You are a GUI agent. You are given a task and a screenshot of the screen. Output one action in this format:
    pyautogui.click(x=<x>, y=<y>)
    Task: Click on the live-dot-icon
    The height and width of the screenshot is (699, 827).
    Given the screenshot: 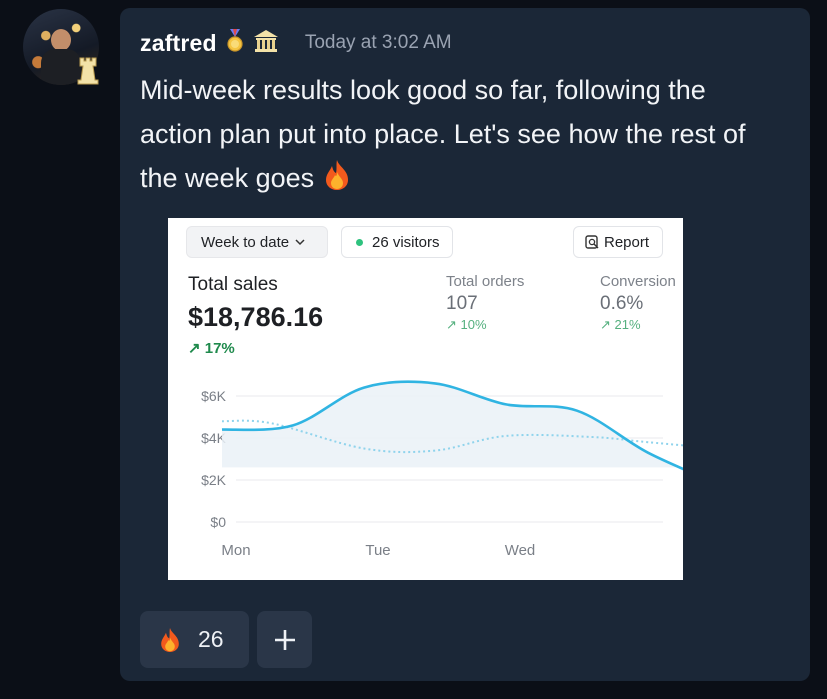 What is the action you would take?
    pyautogui.click(x=359, y=242)
    